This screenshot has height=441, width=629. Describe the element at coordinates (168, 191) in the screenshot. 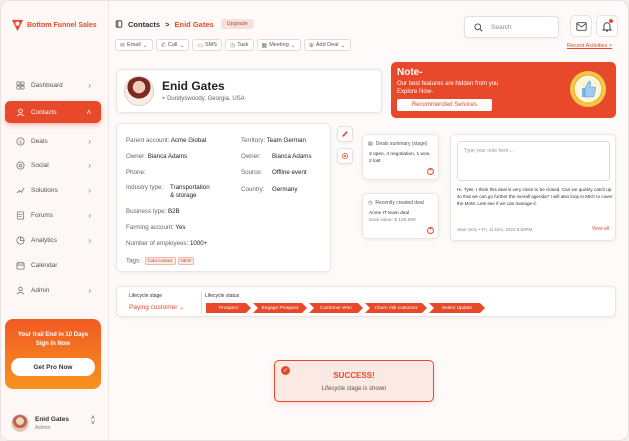

I see `detail-industry: Industry type: Transportation & storage` at that location.